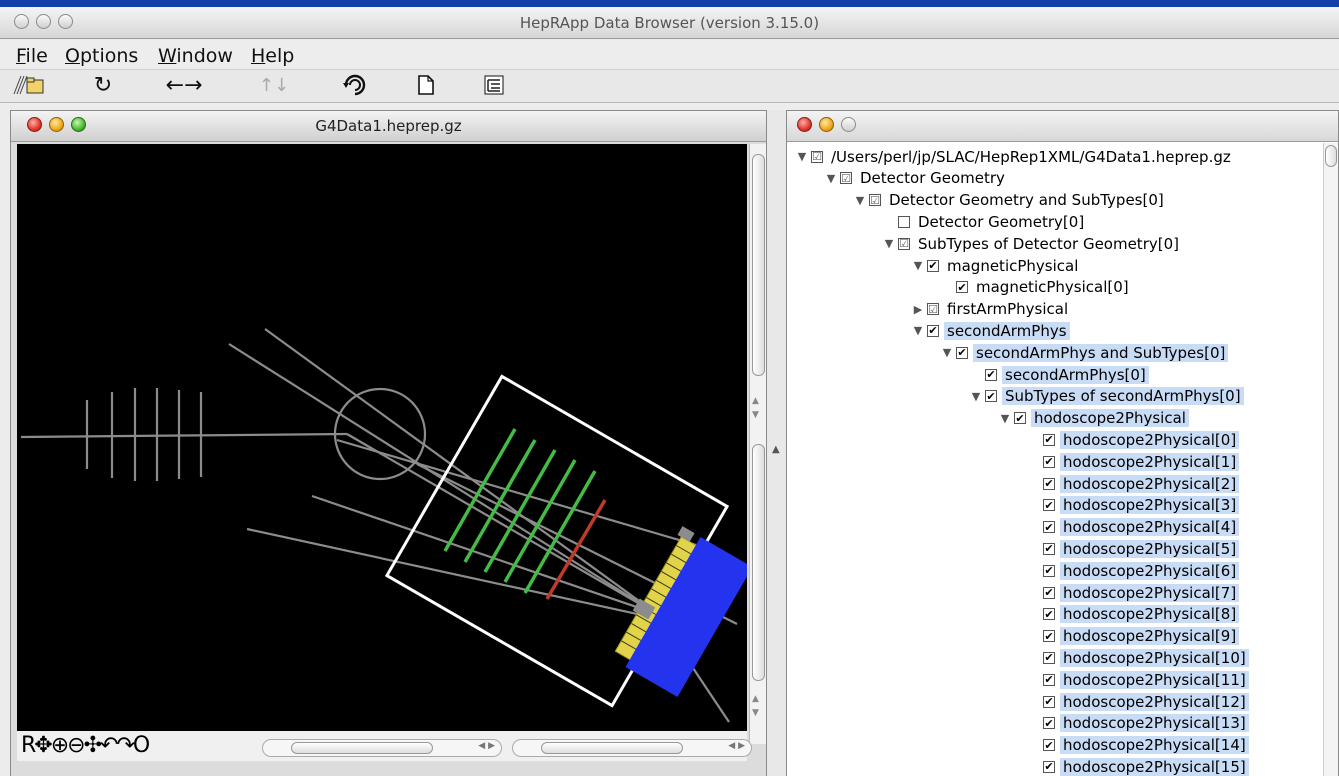  I want to click on window-titlebar: HepRApp Data Browser (version 3.15.0), so click(669, 23).